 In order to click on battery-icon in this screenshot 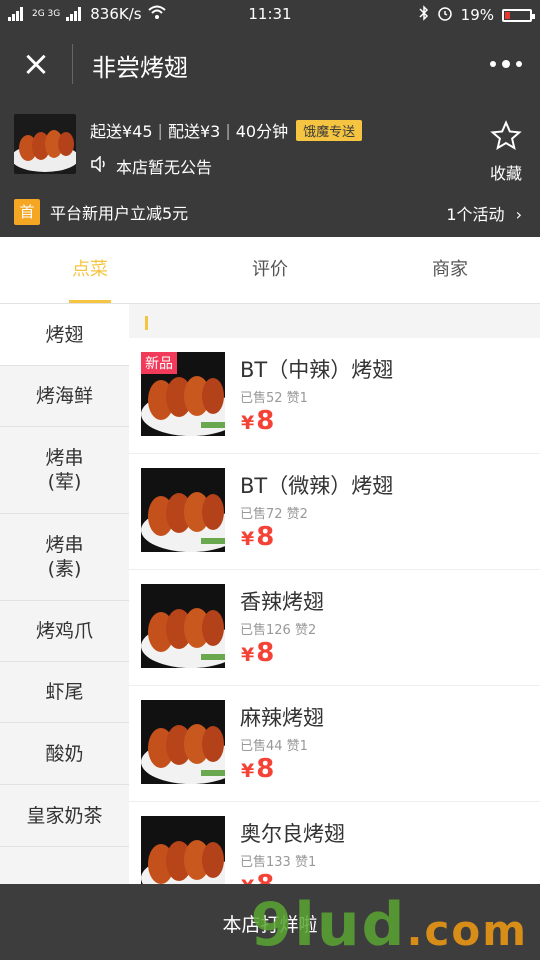, I will do `click(518, 15)`.